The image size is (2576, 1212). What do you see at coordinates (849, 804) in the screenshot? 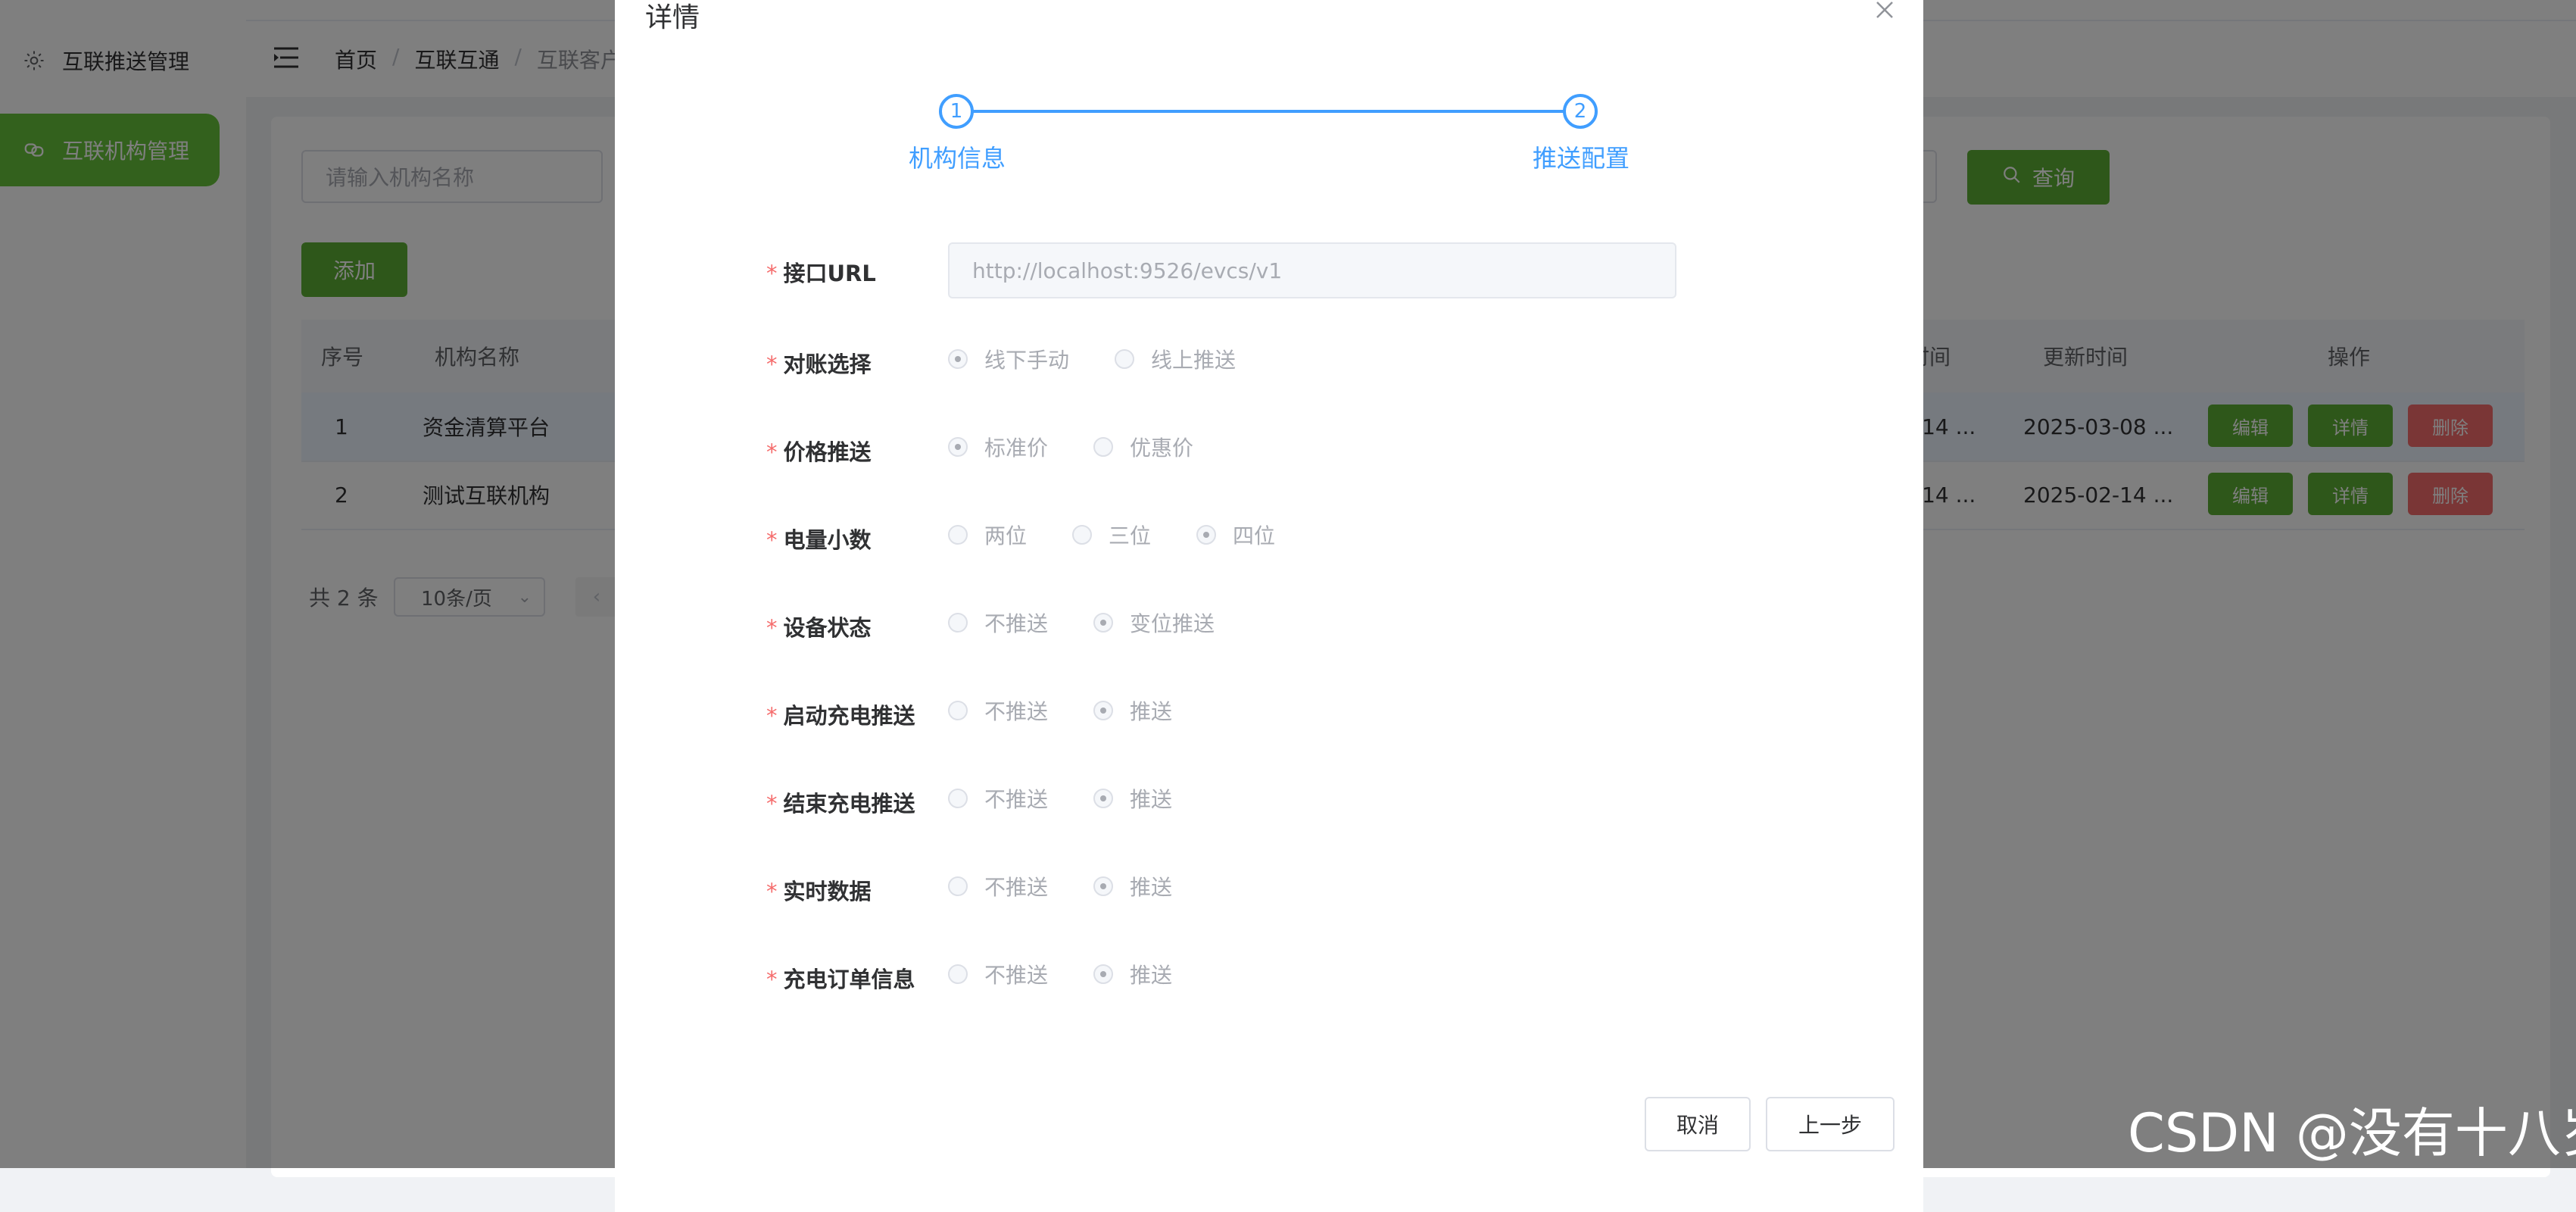
I see `label-text: 结束充电推送` at bounding box center [849, 804].